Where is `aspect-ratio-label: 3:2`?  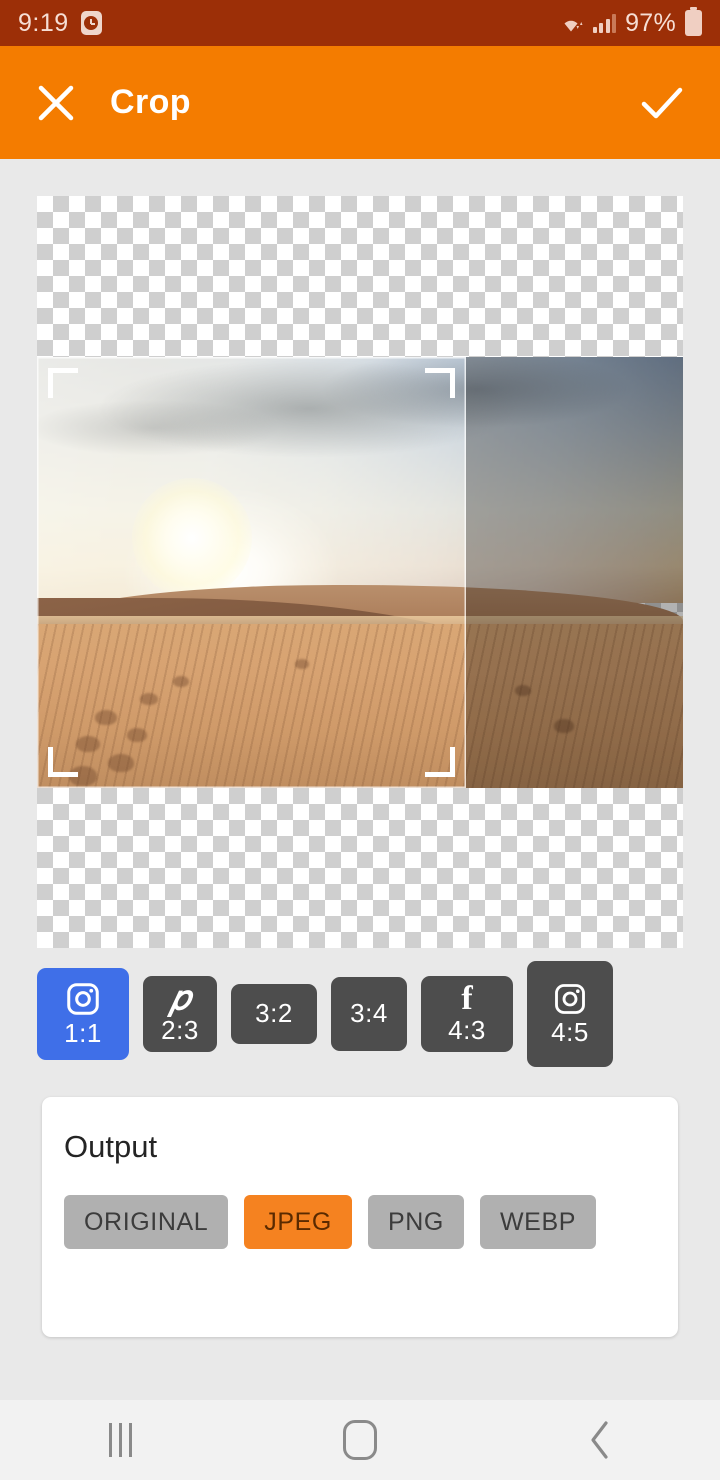
aspect-ratio-label: 3:2 is located at coordinates (274, 1013).